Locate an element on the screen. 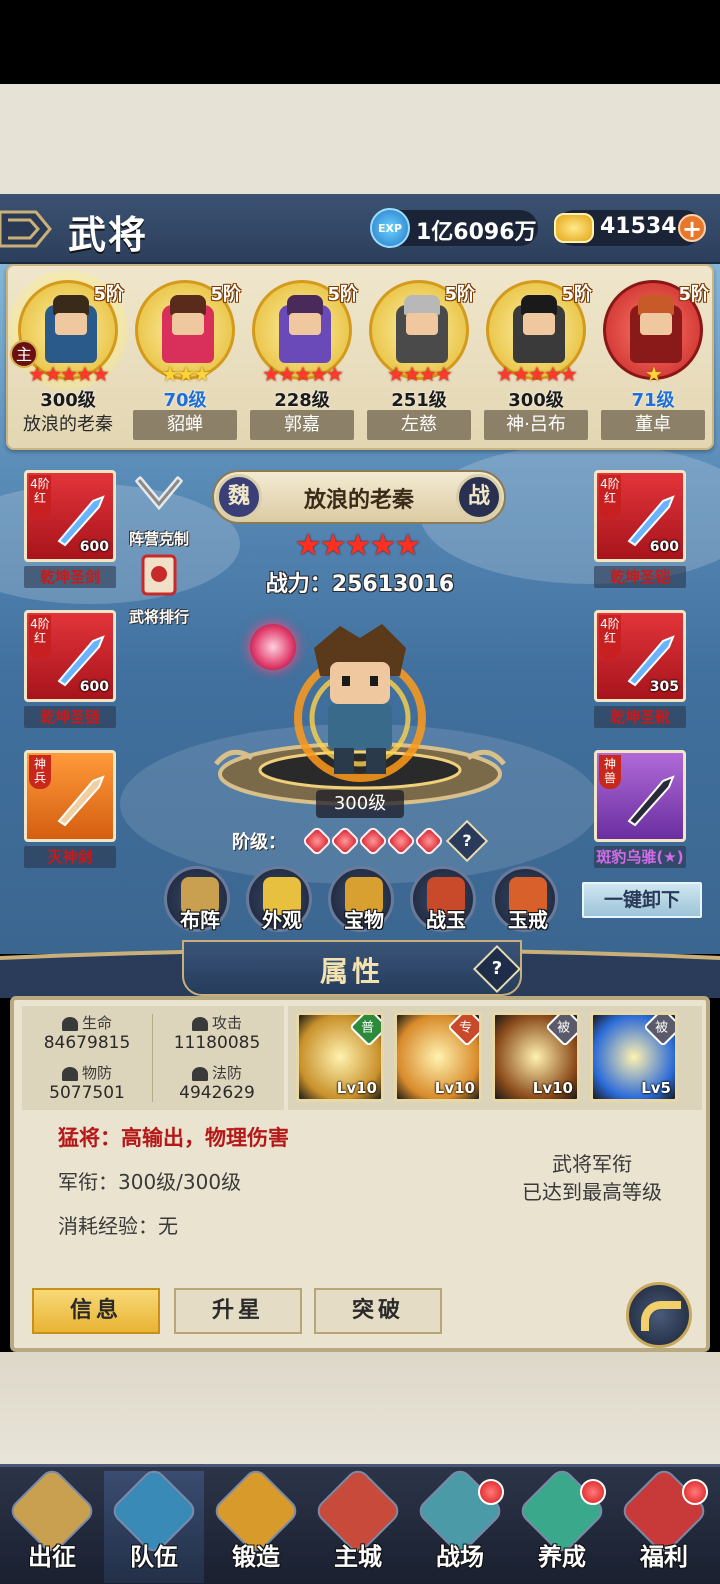 This screenshot has height=1584, width=720. hero-card: 5阶 ★★★★★ 228级 郭嘉 is located at coordinates (302, 360).